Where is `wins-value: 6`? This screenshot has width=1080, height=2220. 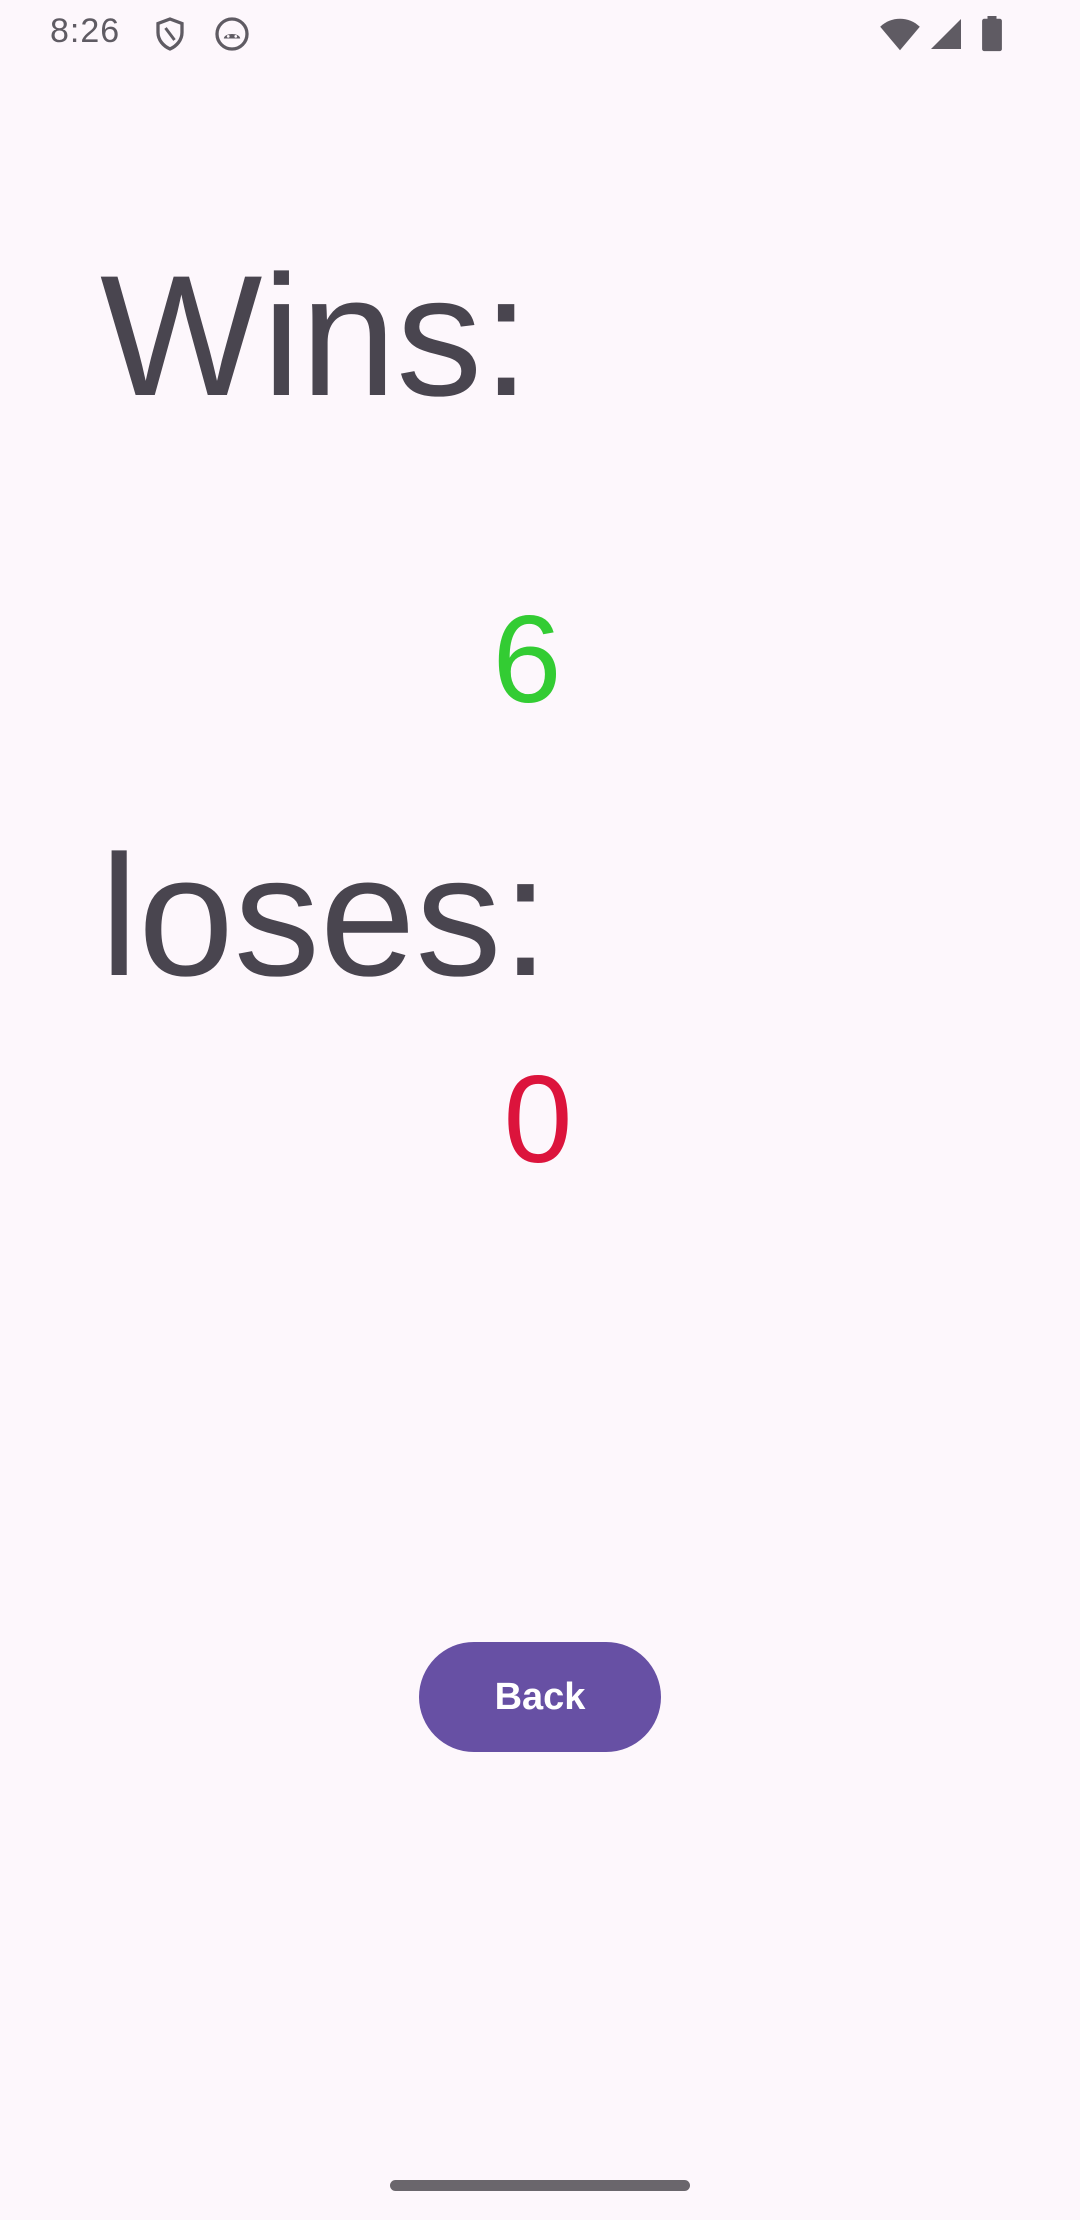
wins-value: 6 is located at coordinates (527, 660).